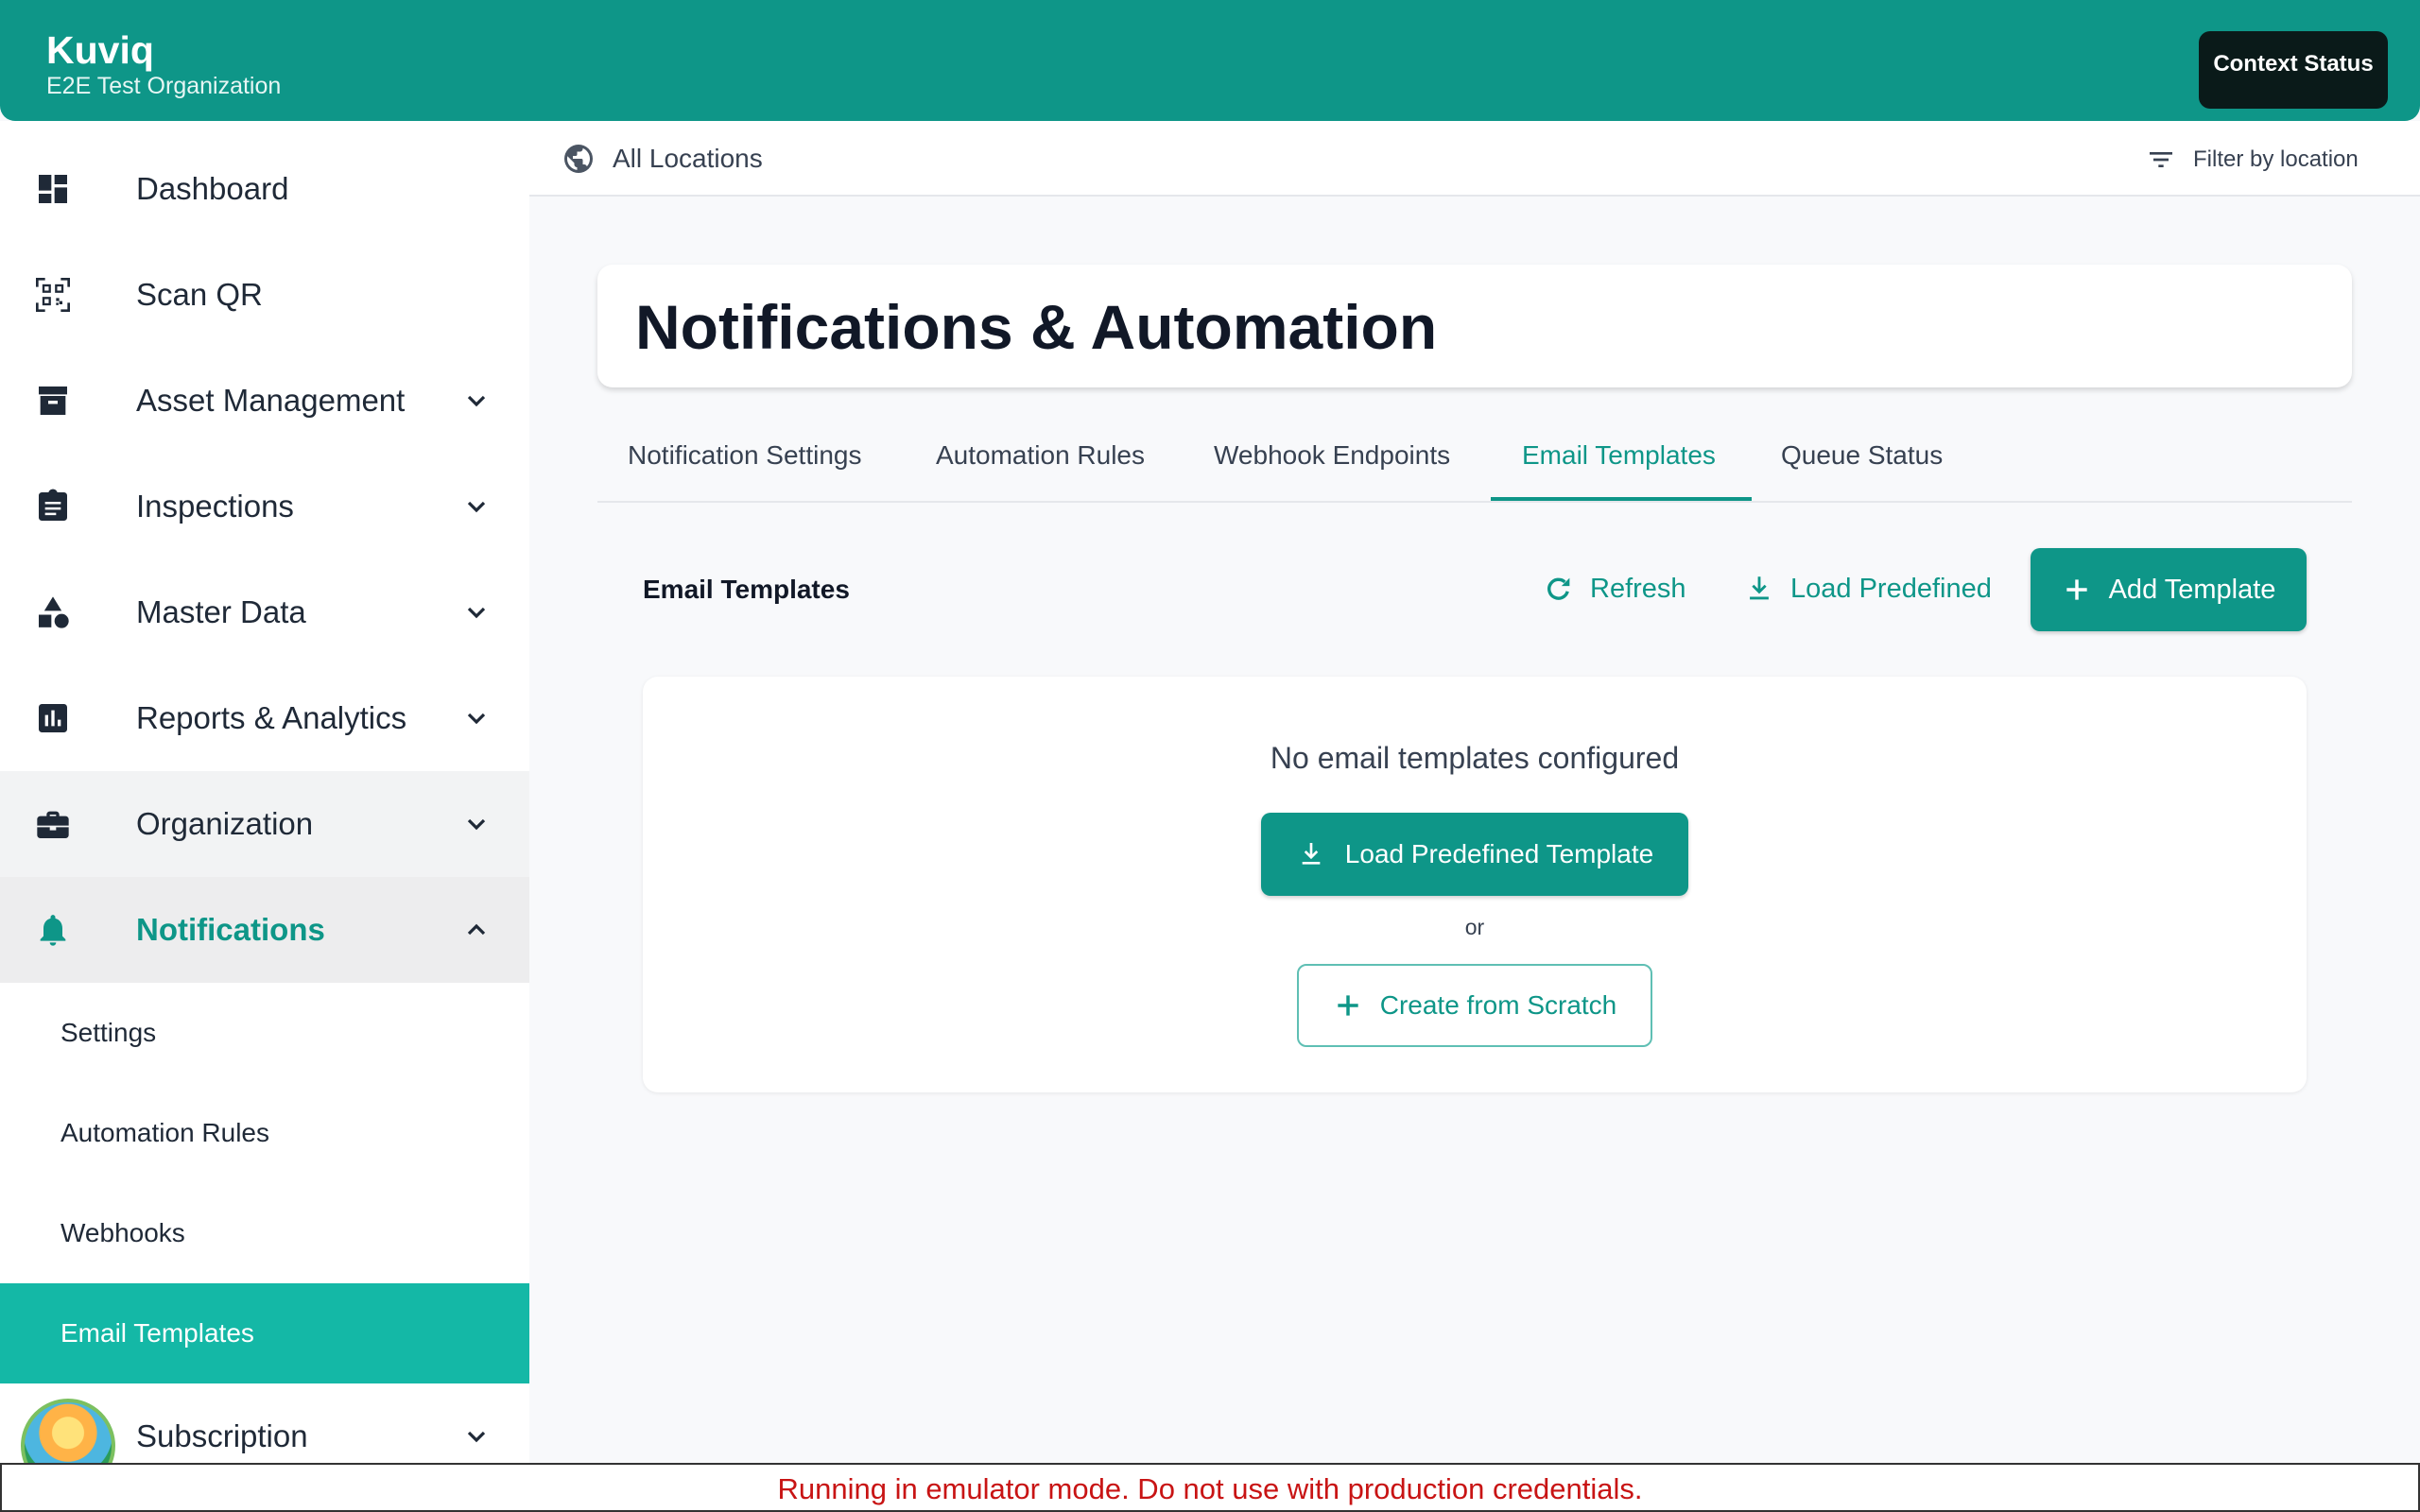 This screenshot has width=2420, height=1512. I want to click on tab-notification-settings: Notification Settings, so click(744, 455).